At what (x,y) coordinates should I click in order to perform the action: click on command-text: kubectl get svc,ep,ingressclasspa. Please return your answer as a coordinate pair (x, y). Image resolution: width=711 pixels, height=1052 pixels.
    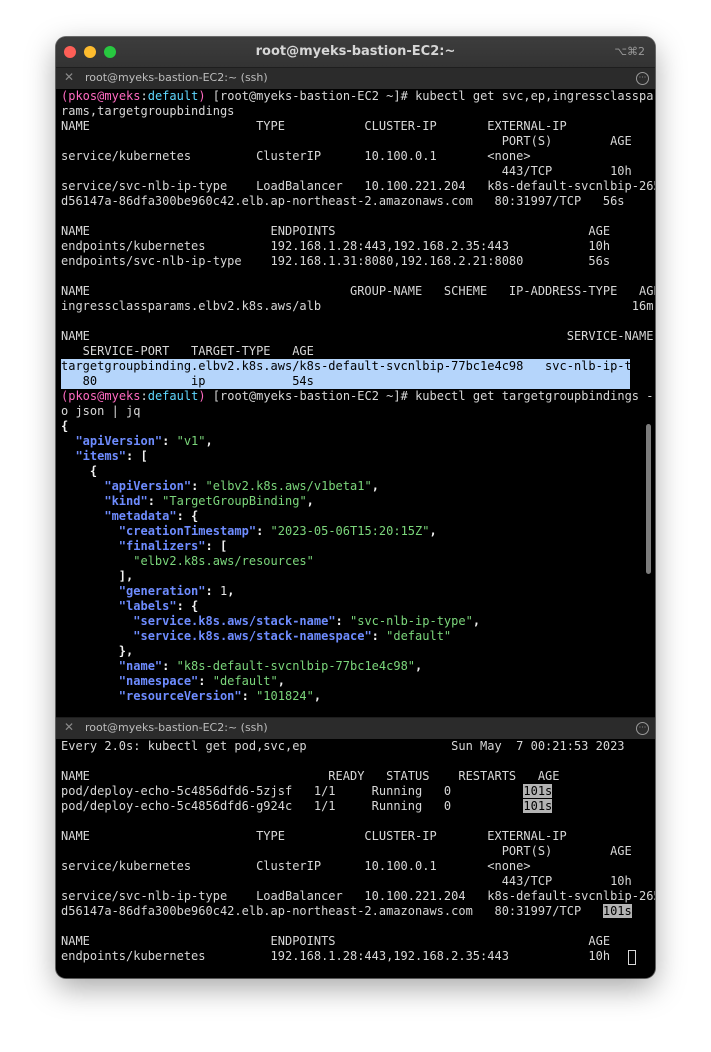
    Looking at the image, I should click on (534, 96).